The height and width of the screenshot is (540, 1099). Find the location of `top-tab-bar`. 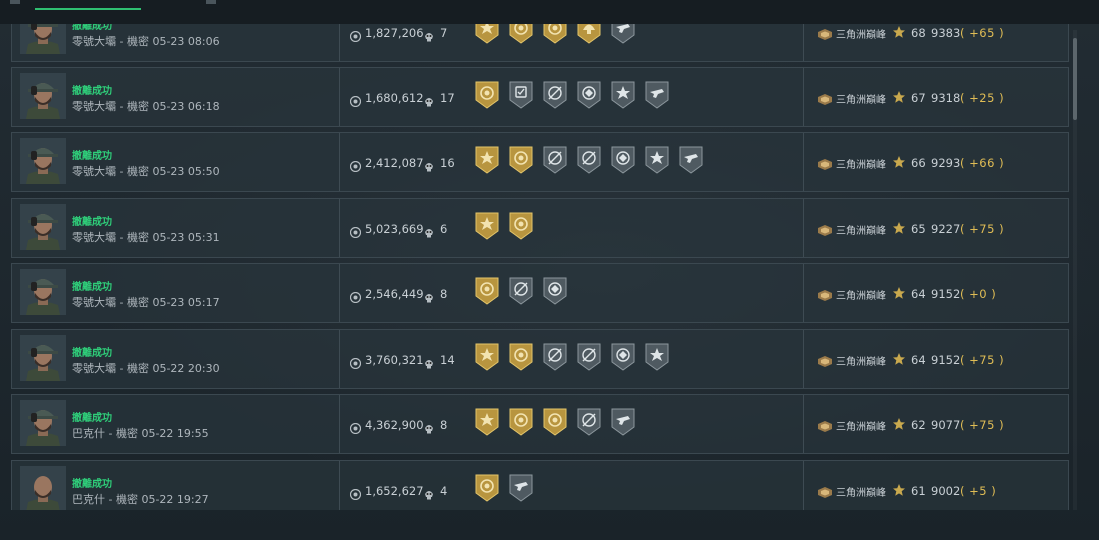

top-tab-bar is located at coordinates (549, 12).